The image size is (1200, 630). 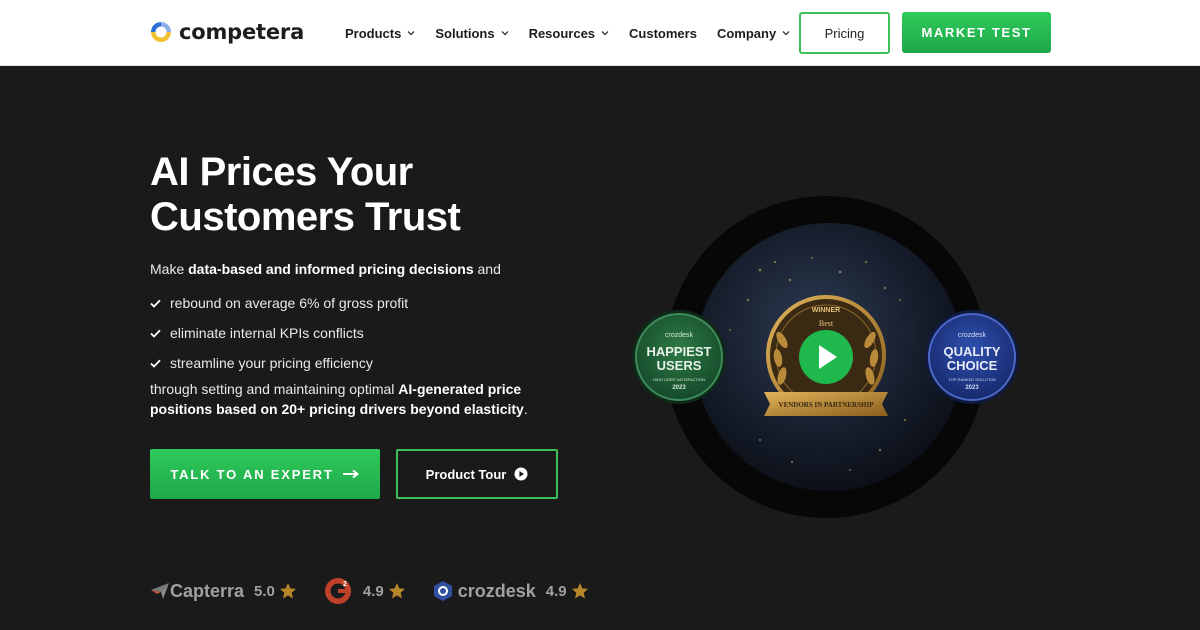 What do you see at coordinates (496, 590) in the screenshot?
I see `rating-brand-name: crozdesk` at bounding box center [496, 590].